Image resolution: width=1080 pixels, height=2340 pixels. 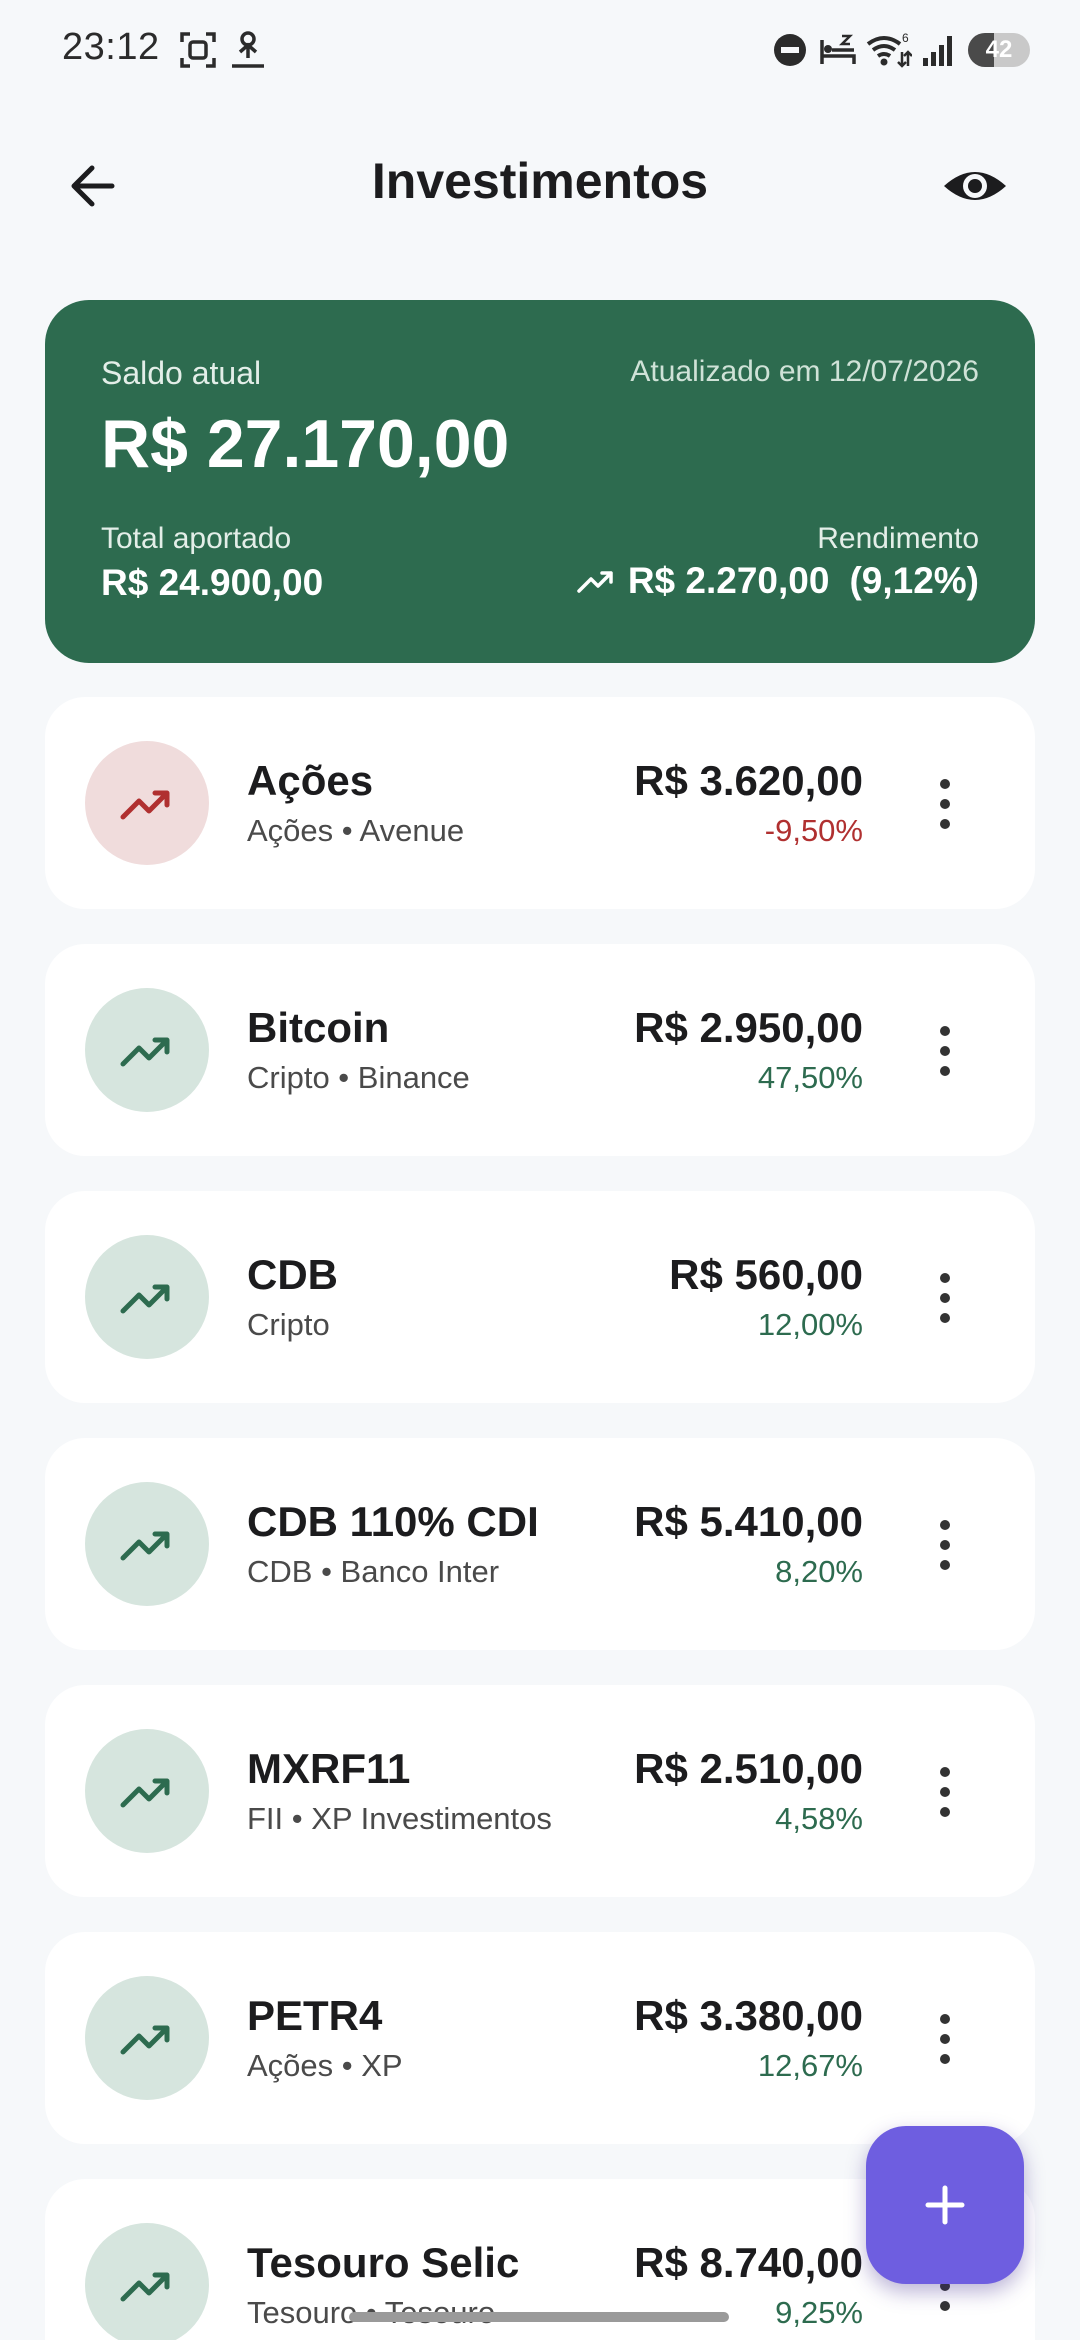 What do you see at coordinates (540, 2038) in the screenshot?
I see `investment-card: PETR4 Ações • XP R$ 3.380,00 12,67%` at bounding box center [540, 2038].